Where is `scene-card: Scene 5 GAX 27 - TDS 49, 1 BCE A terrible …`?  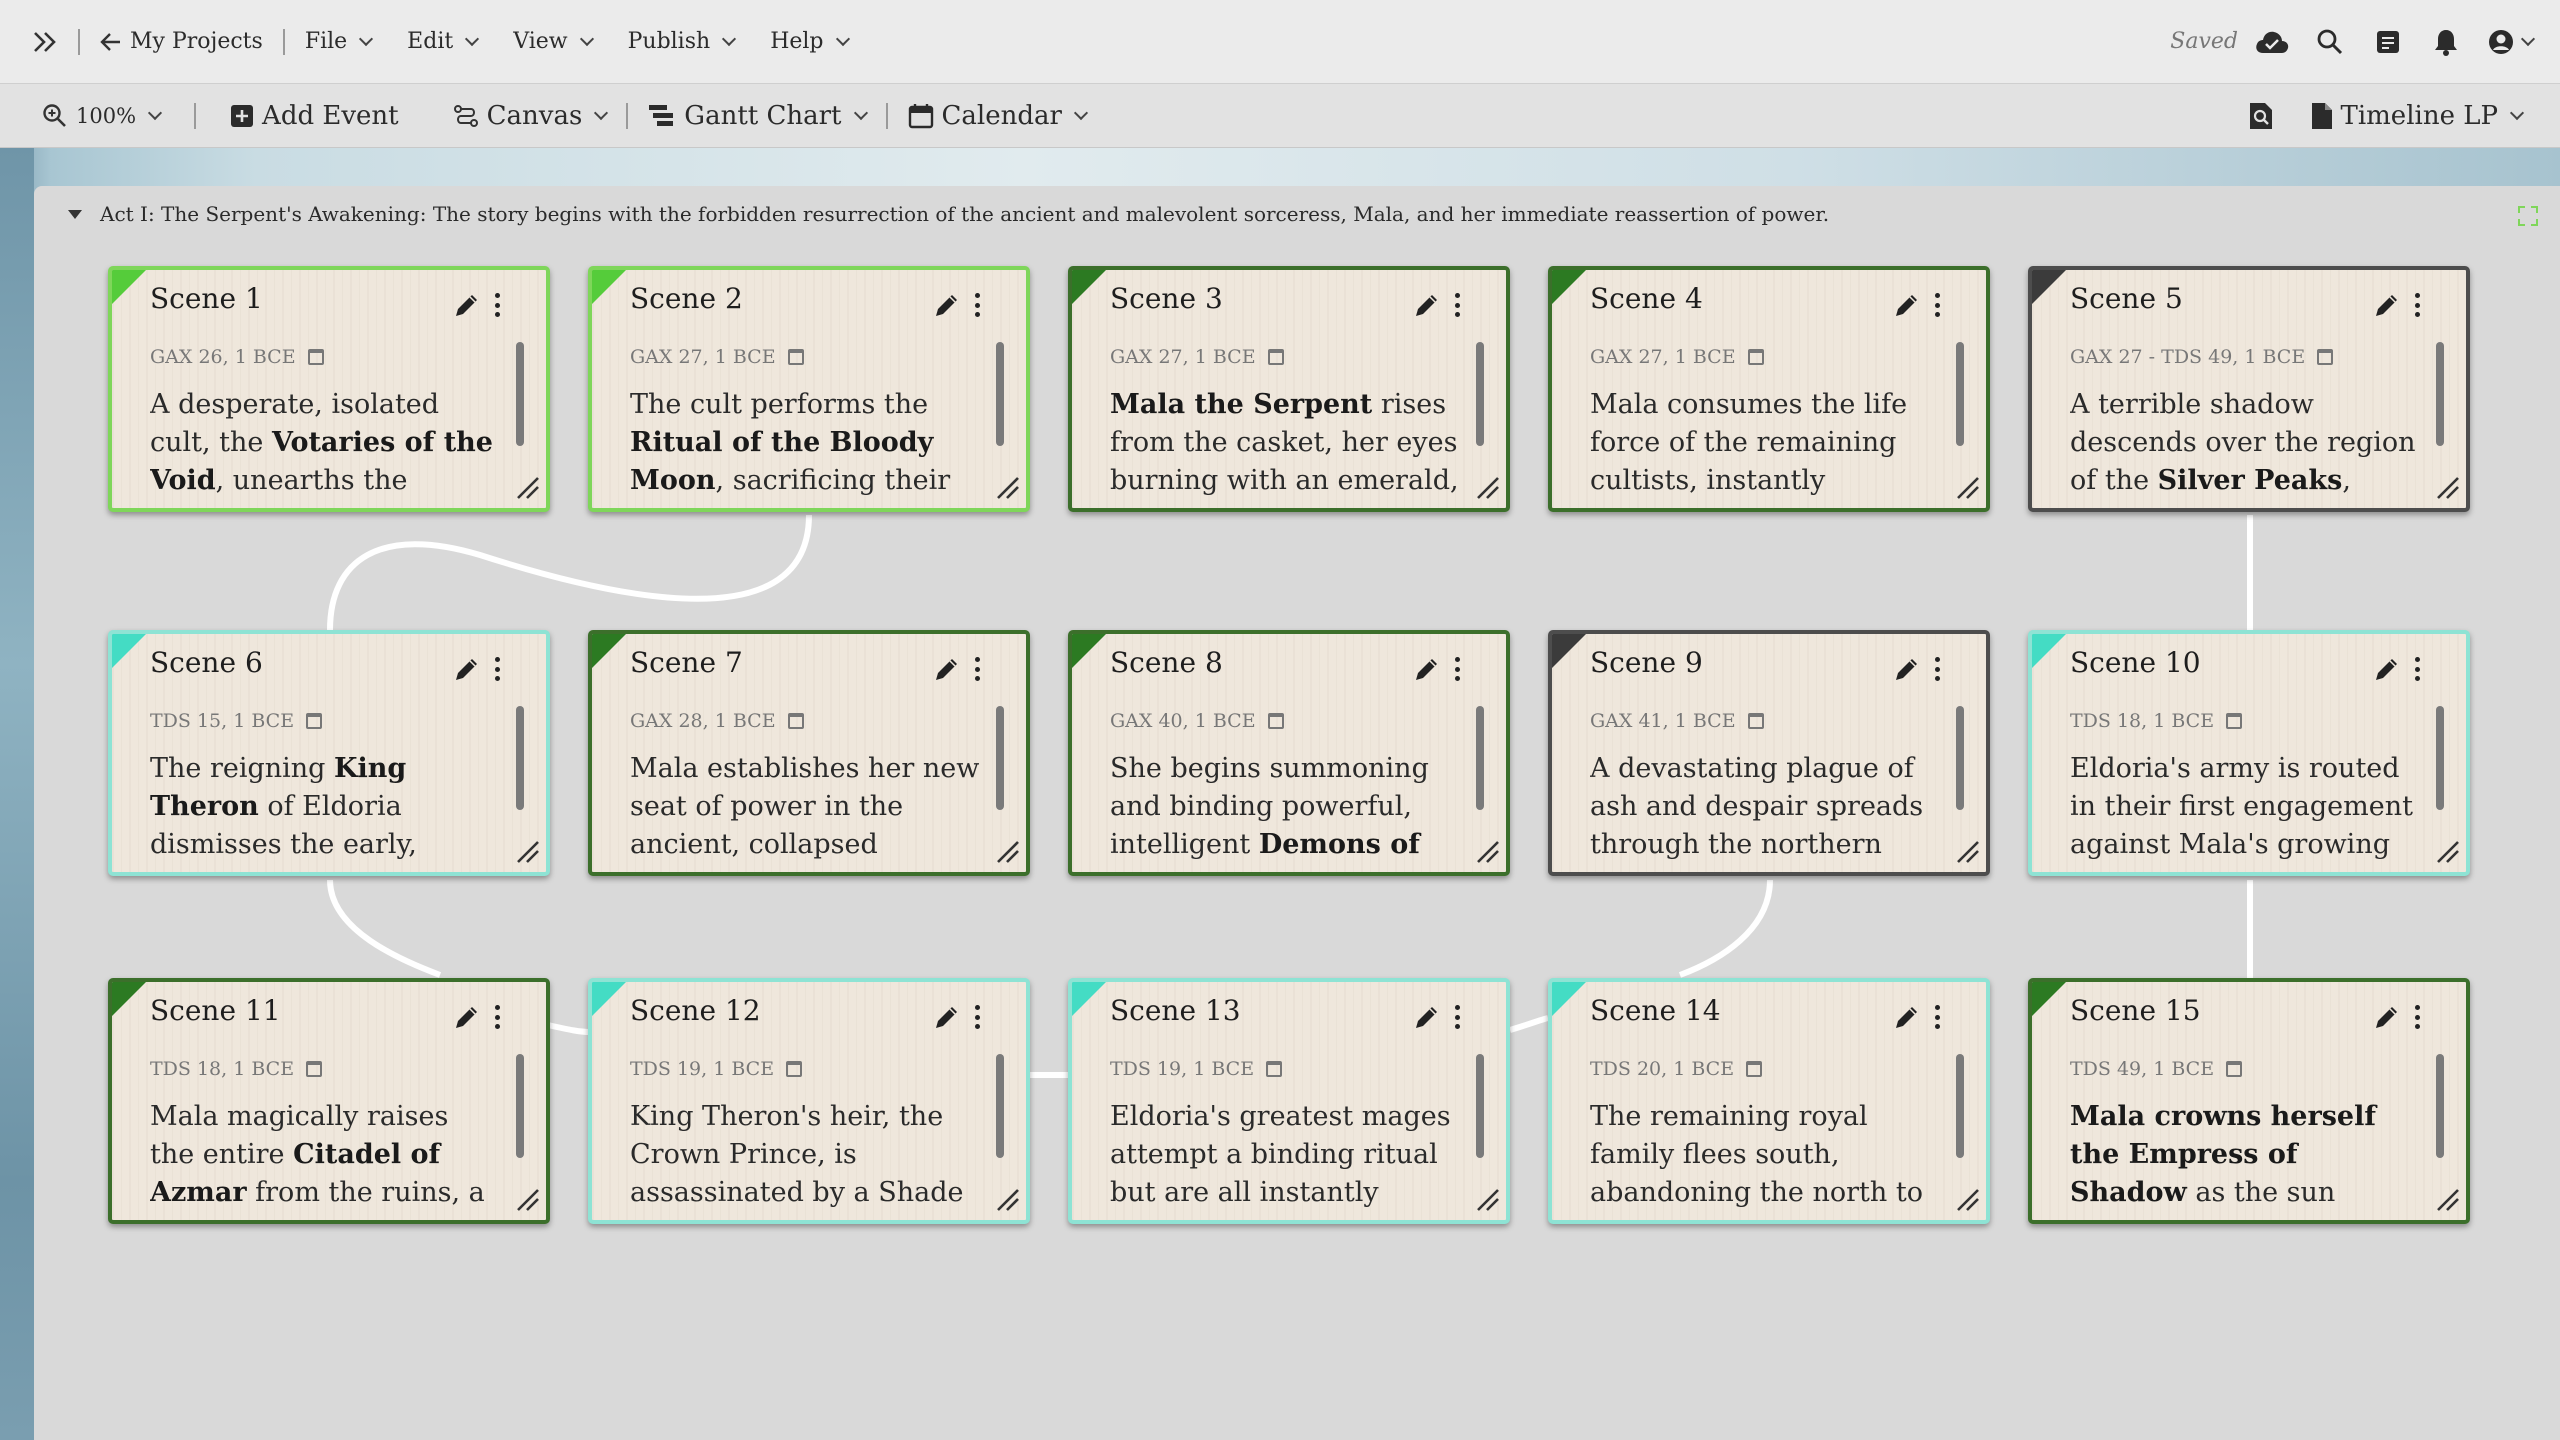 scene-card: Scene 5 GAX 27 - TDS 49, 1 BCE A terrible … is located at coordinates (2249, 389).